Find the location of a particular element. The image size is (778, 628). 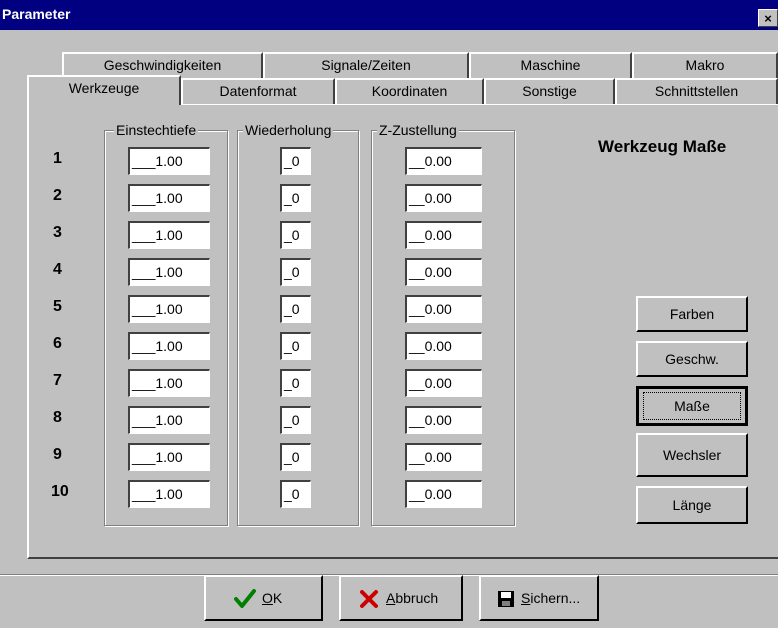

row-number: 10 is located at coordinates (60, 491).